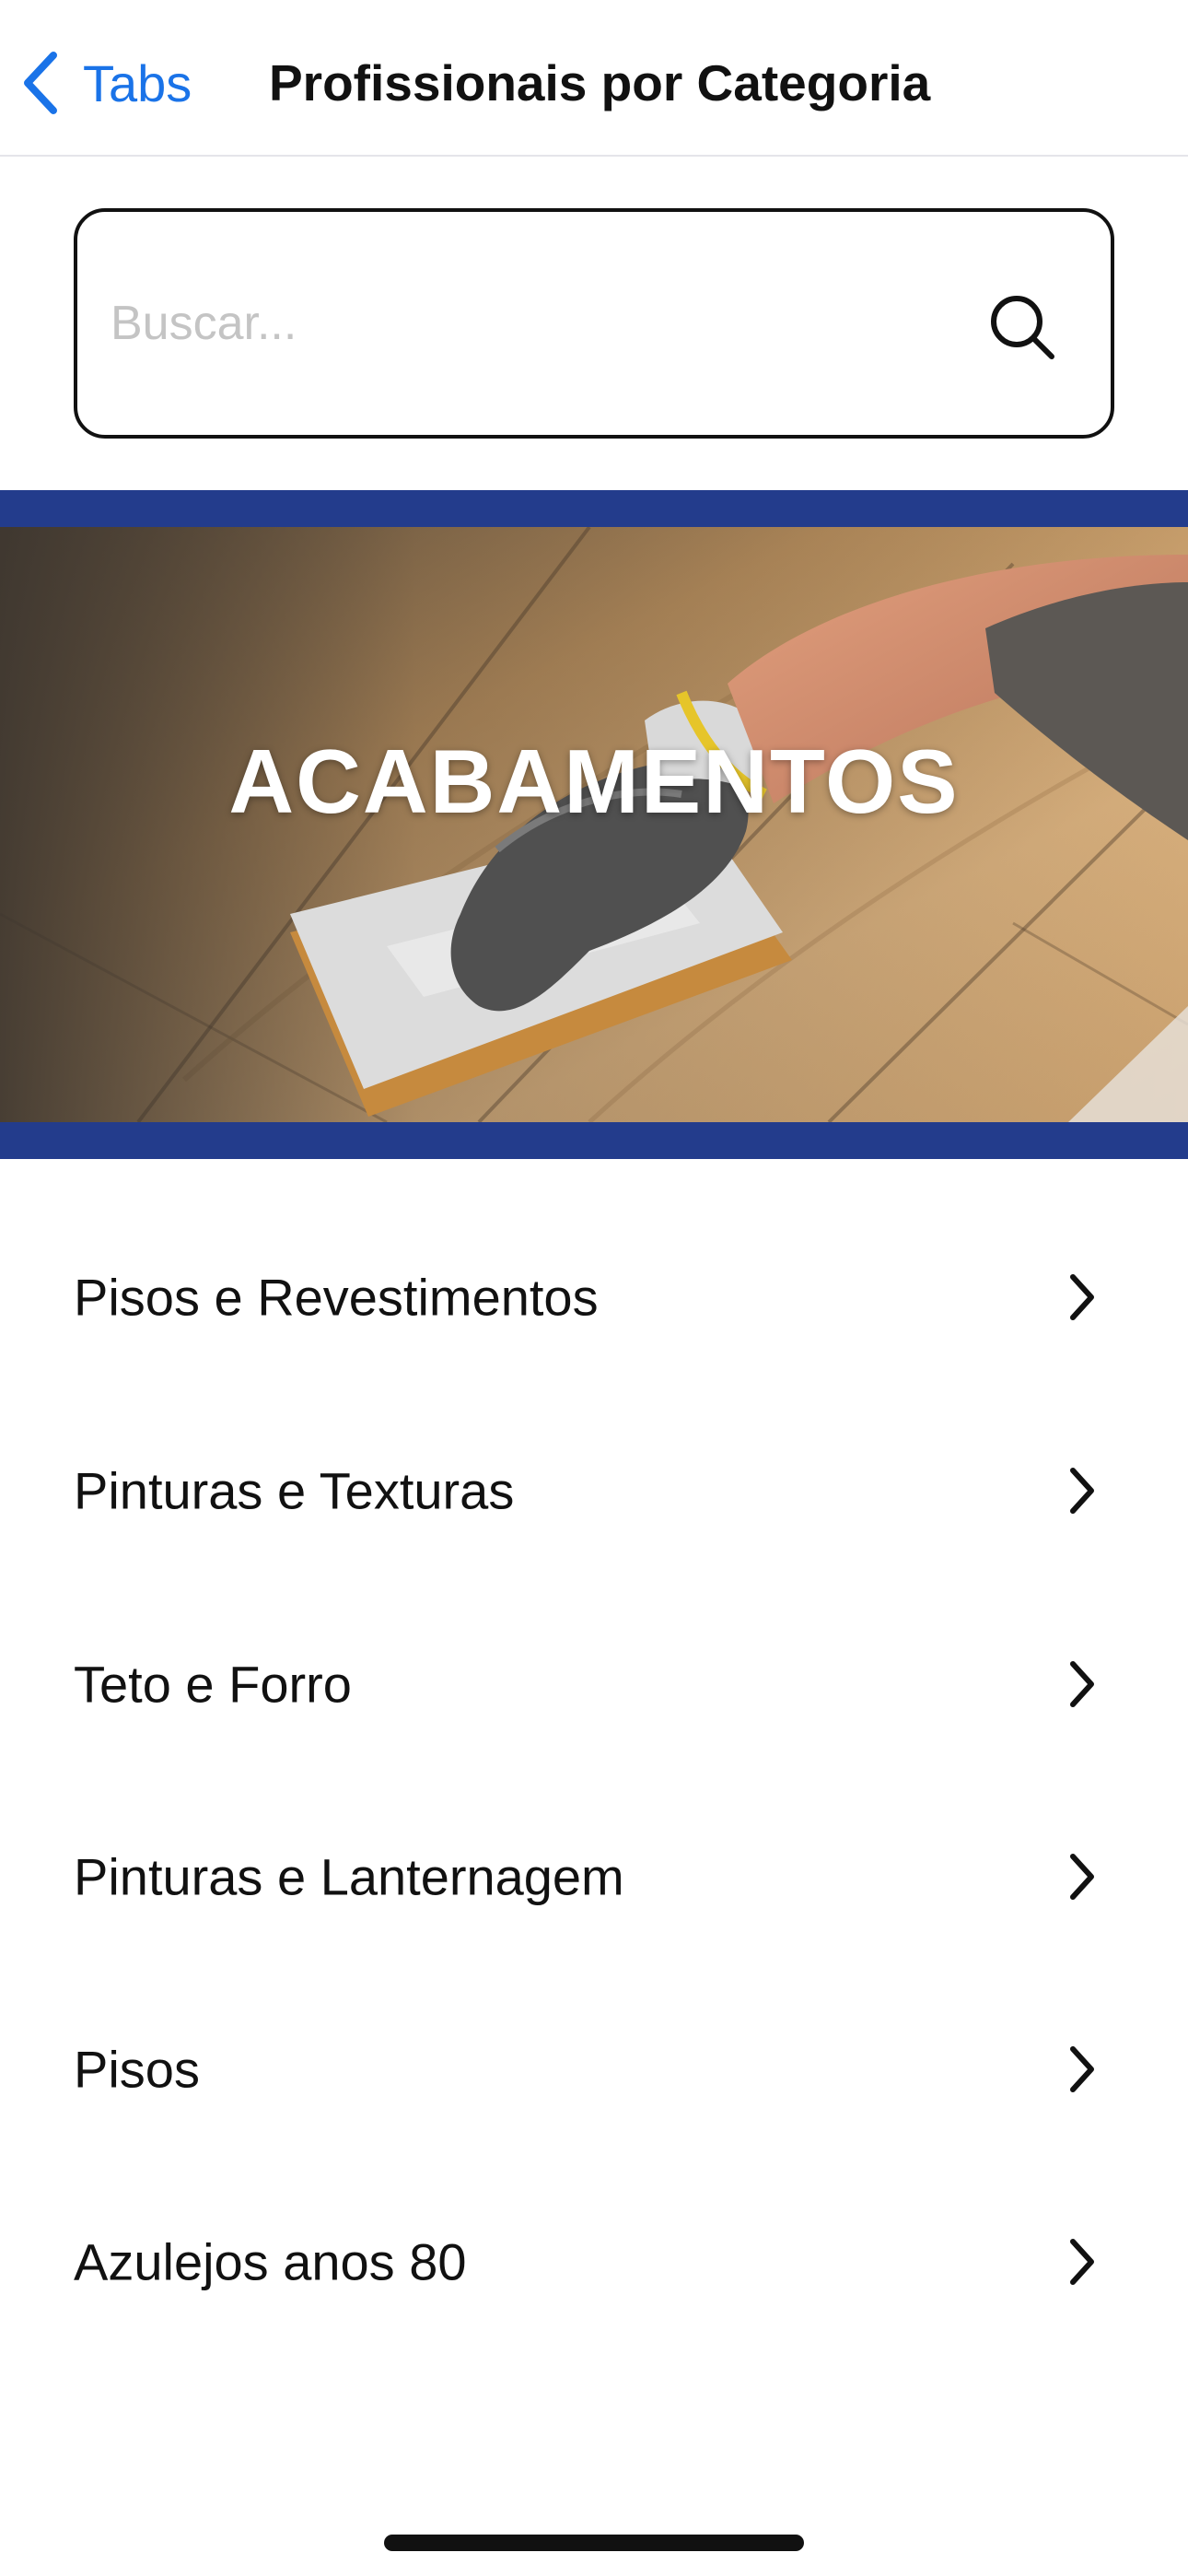 Image resolution: width=1188 pixels, height=2576 pixels. What do you see at coordinates (270, 2261) in the screenshot?
I see `list-item-label: Azulejos anos 80` at bounding box center [270, 2261].